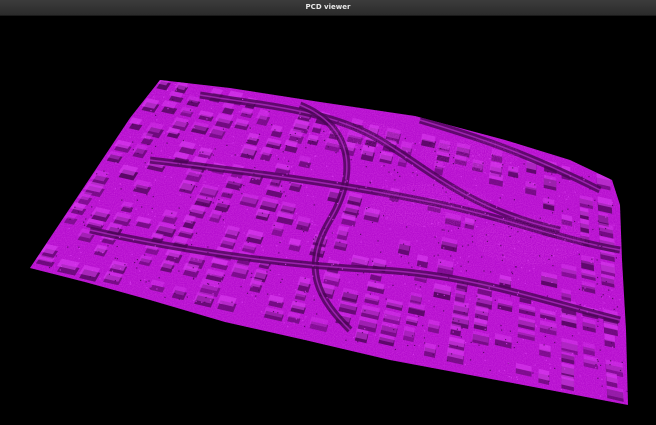  I want to click on window-title: PCD viewer, so click(328, 7).